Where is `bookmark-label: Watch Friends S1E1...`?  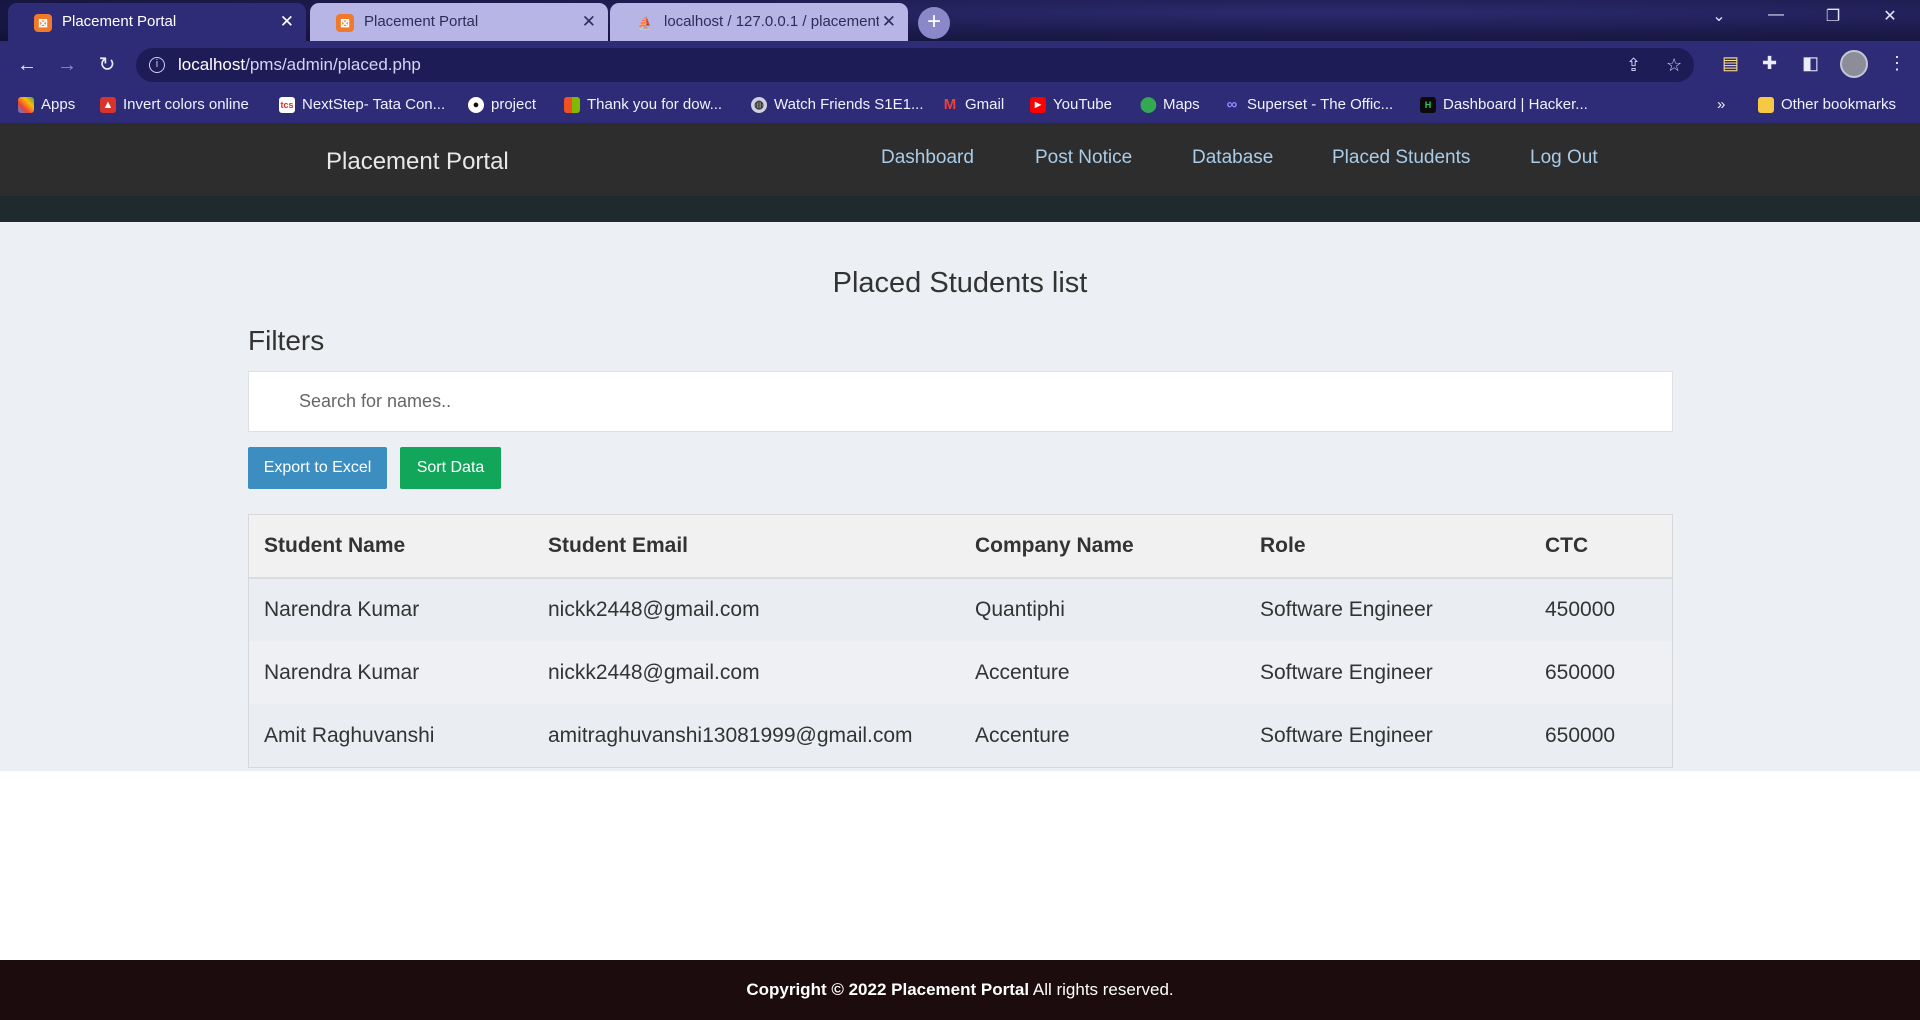
bookmark-label: Watch Friends S1E1... is located at coordinates (849, 104).